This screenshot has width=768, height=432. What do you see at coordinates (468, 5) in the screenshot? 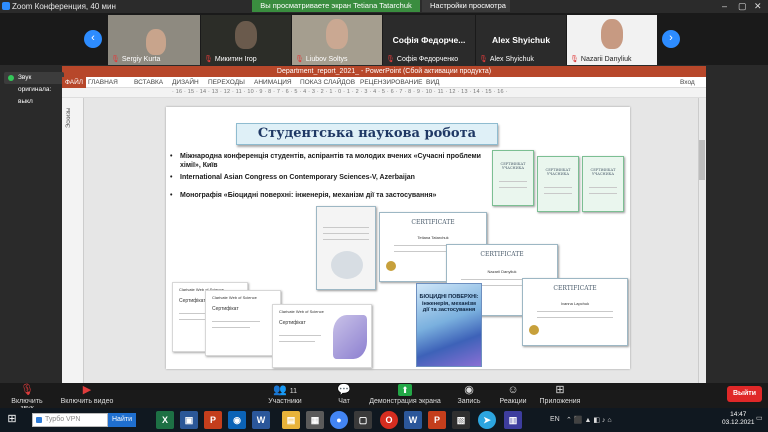
I see `view-options-label: Настройки просмотра` at bounding box center [468, 5].